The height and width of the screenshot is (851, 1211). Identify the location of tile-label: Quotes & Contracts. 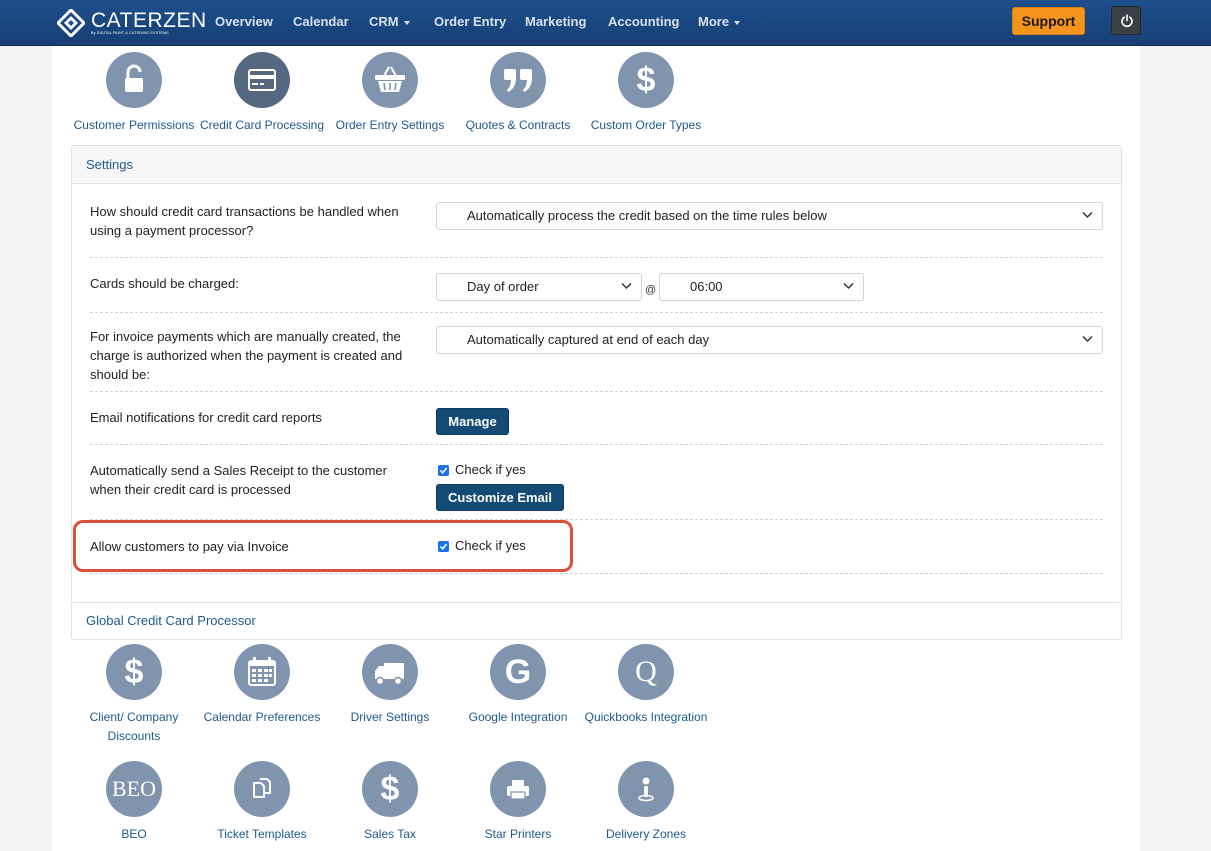
(518, 125).